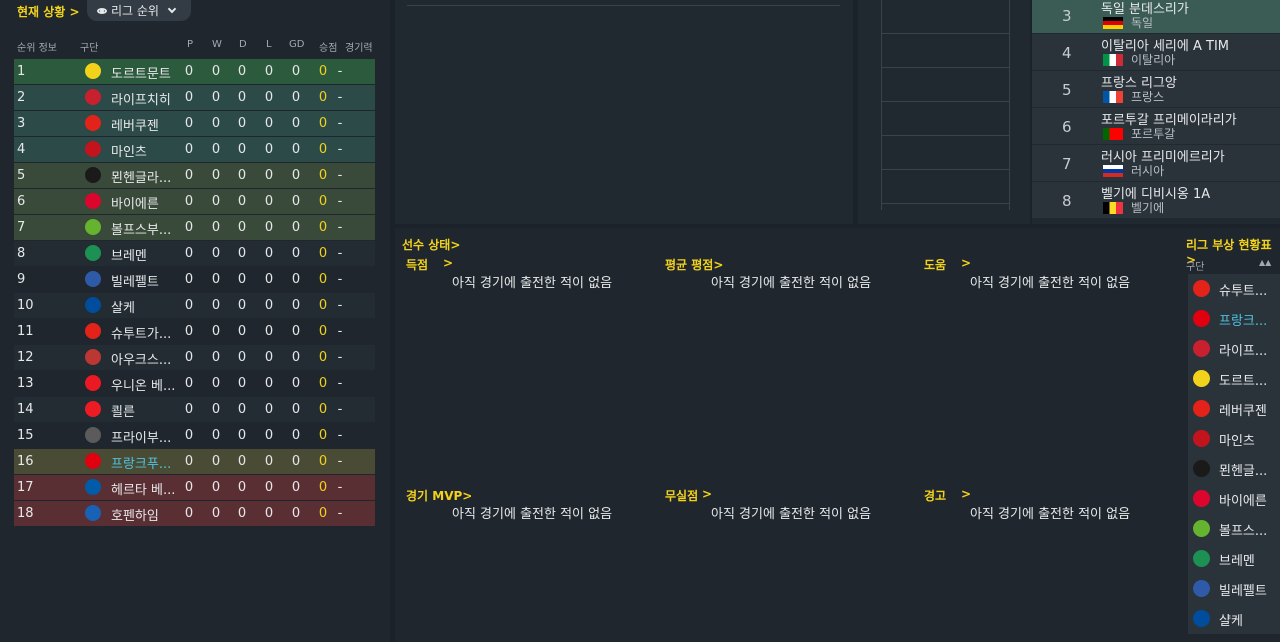 The width and height of the screenshot is (1280, 642). I want to click on table-row: 1 도르트문트 0 0 0 0 0 0-, so click(194, 71).